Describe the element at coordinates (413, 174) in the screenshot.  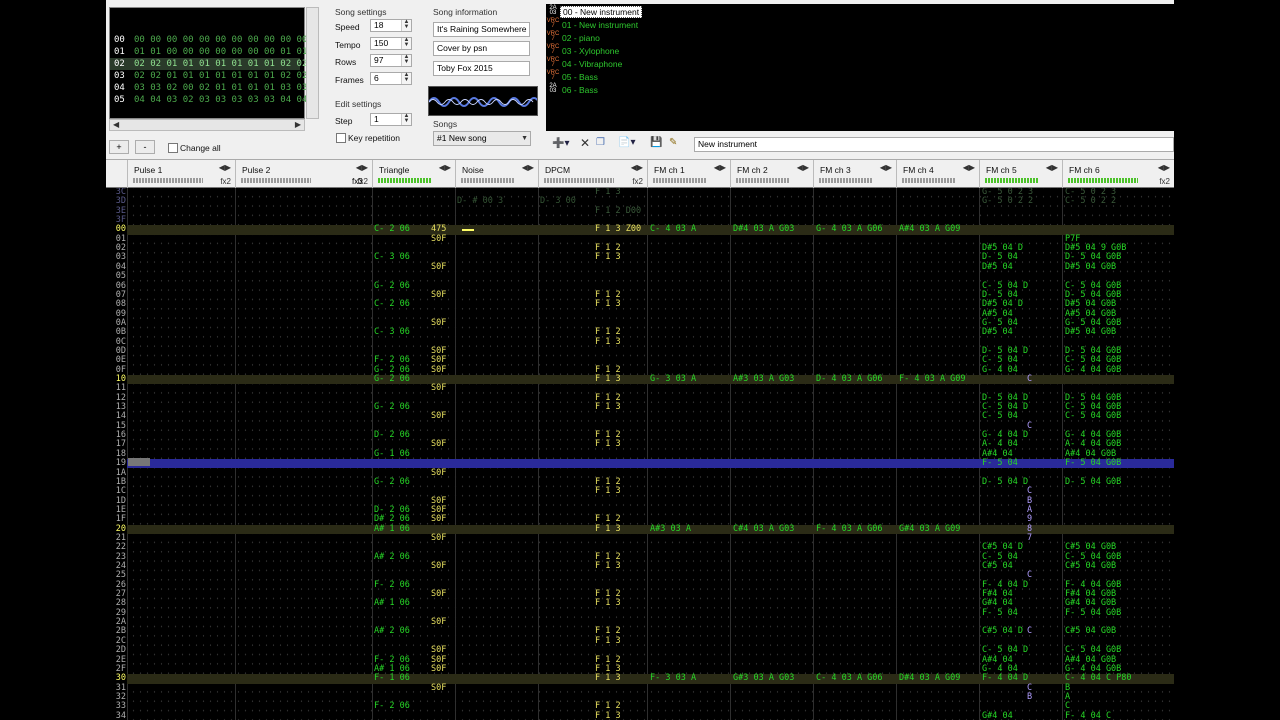
I see `channel-triangle: Triangle ◀▶` at that location.